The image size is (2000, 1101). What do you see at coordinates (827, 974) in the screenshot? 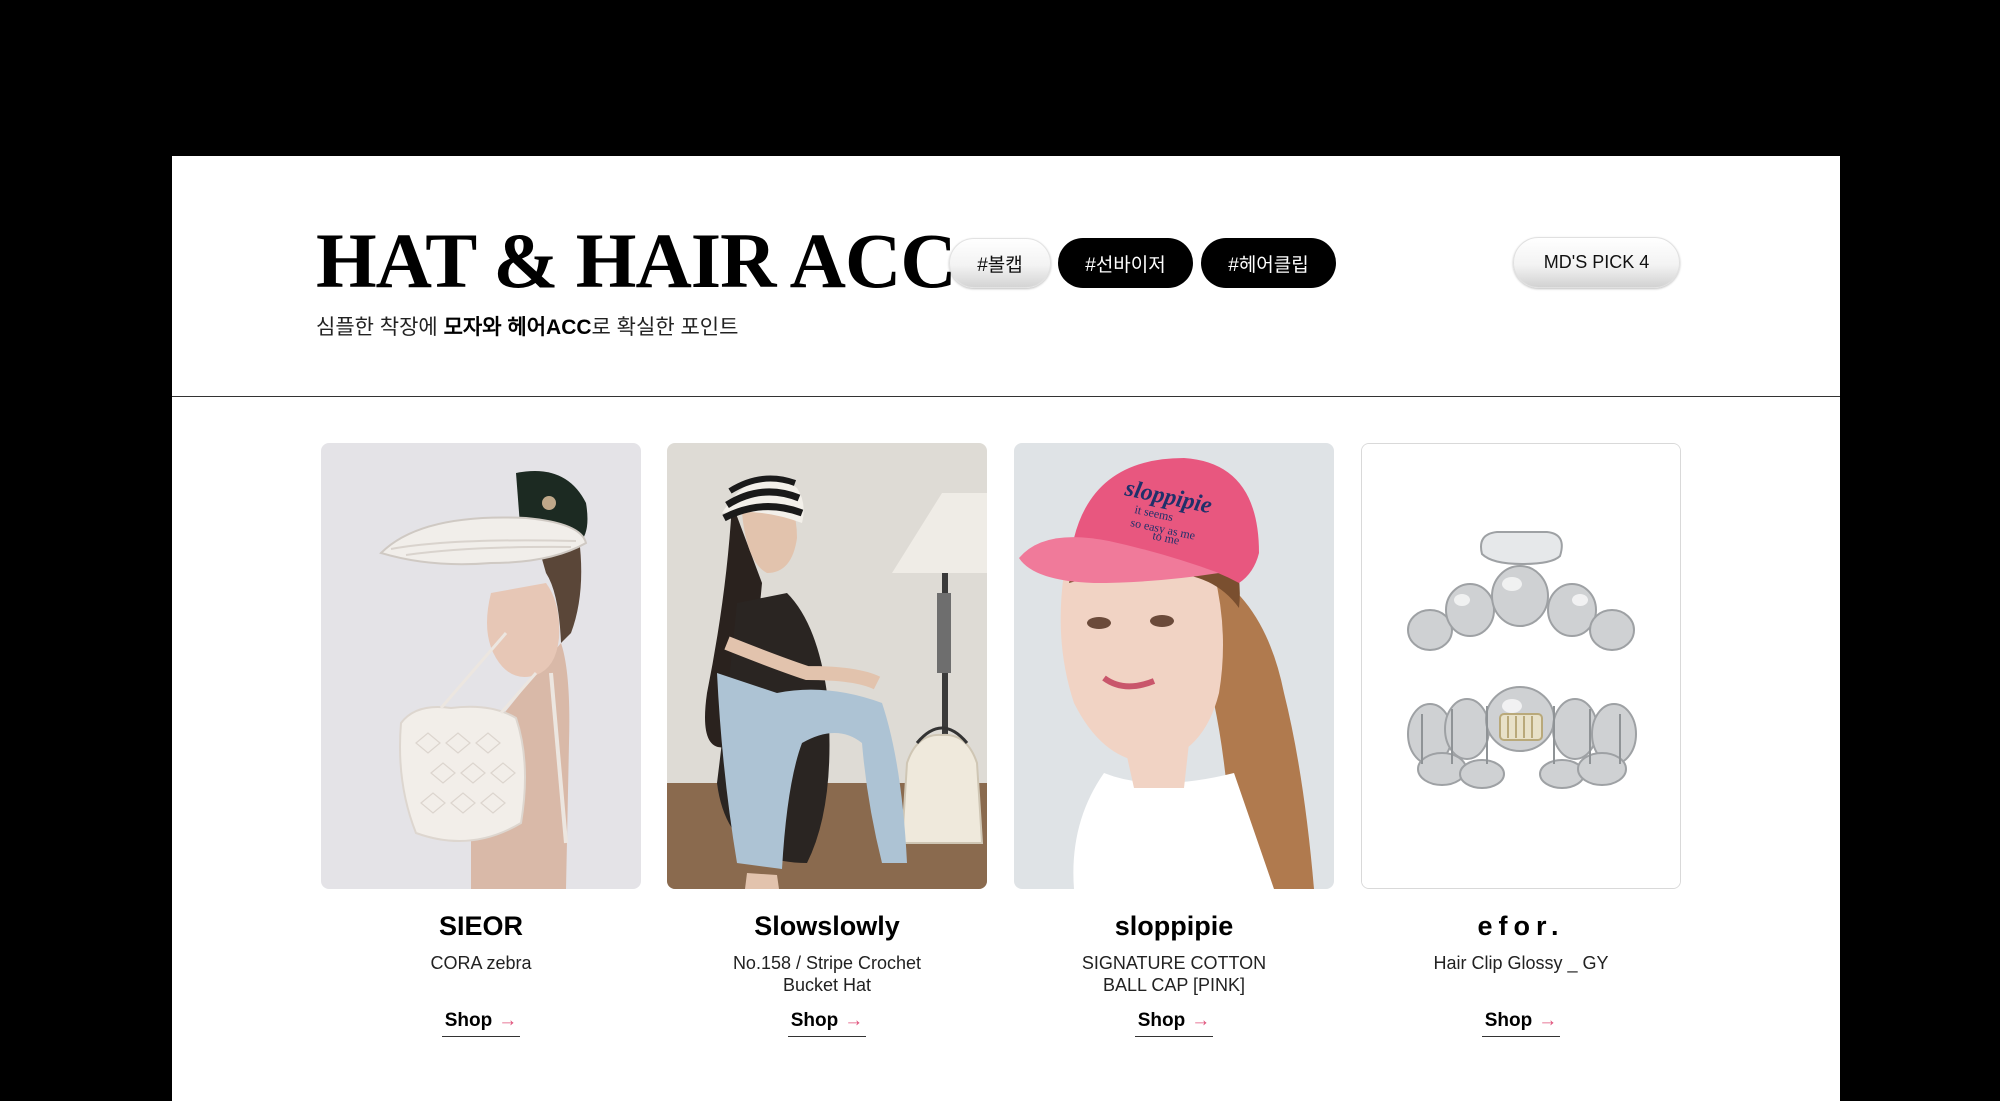
I see `product-name: No.158 / Stripe Crochet Bucket Hat` at bounding box center [827, 974].